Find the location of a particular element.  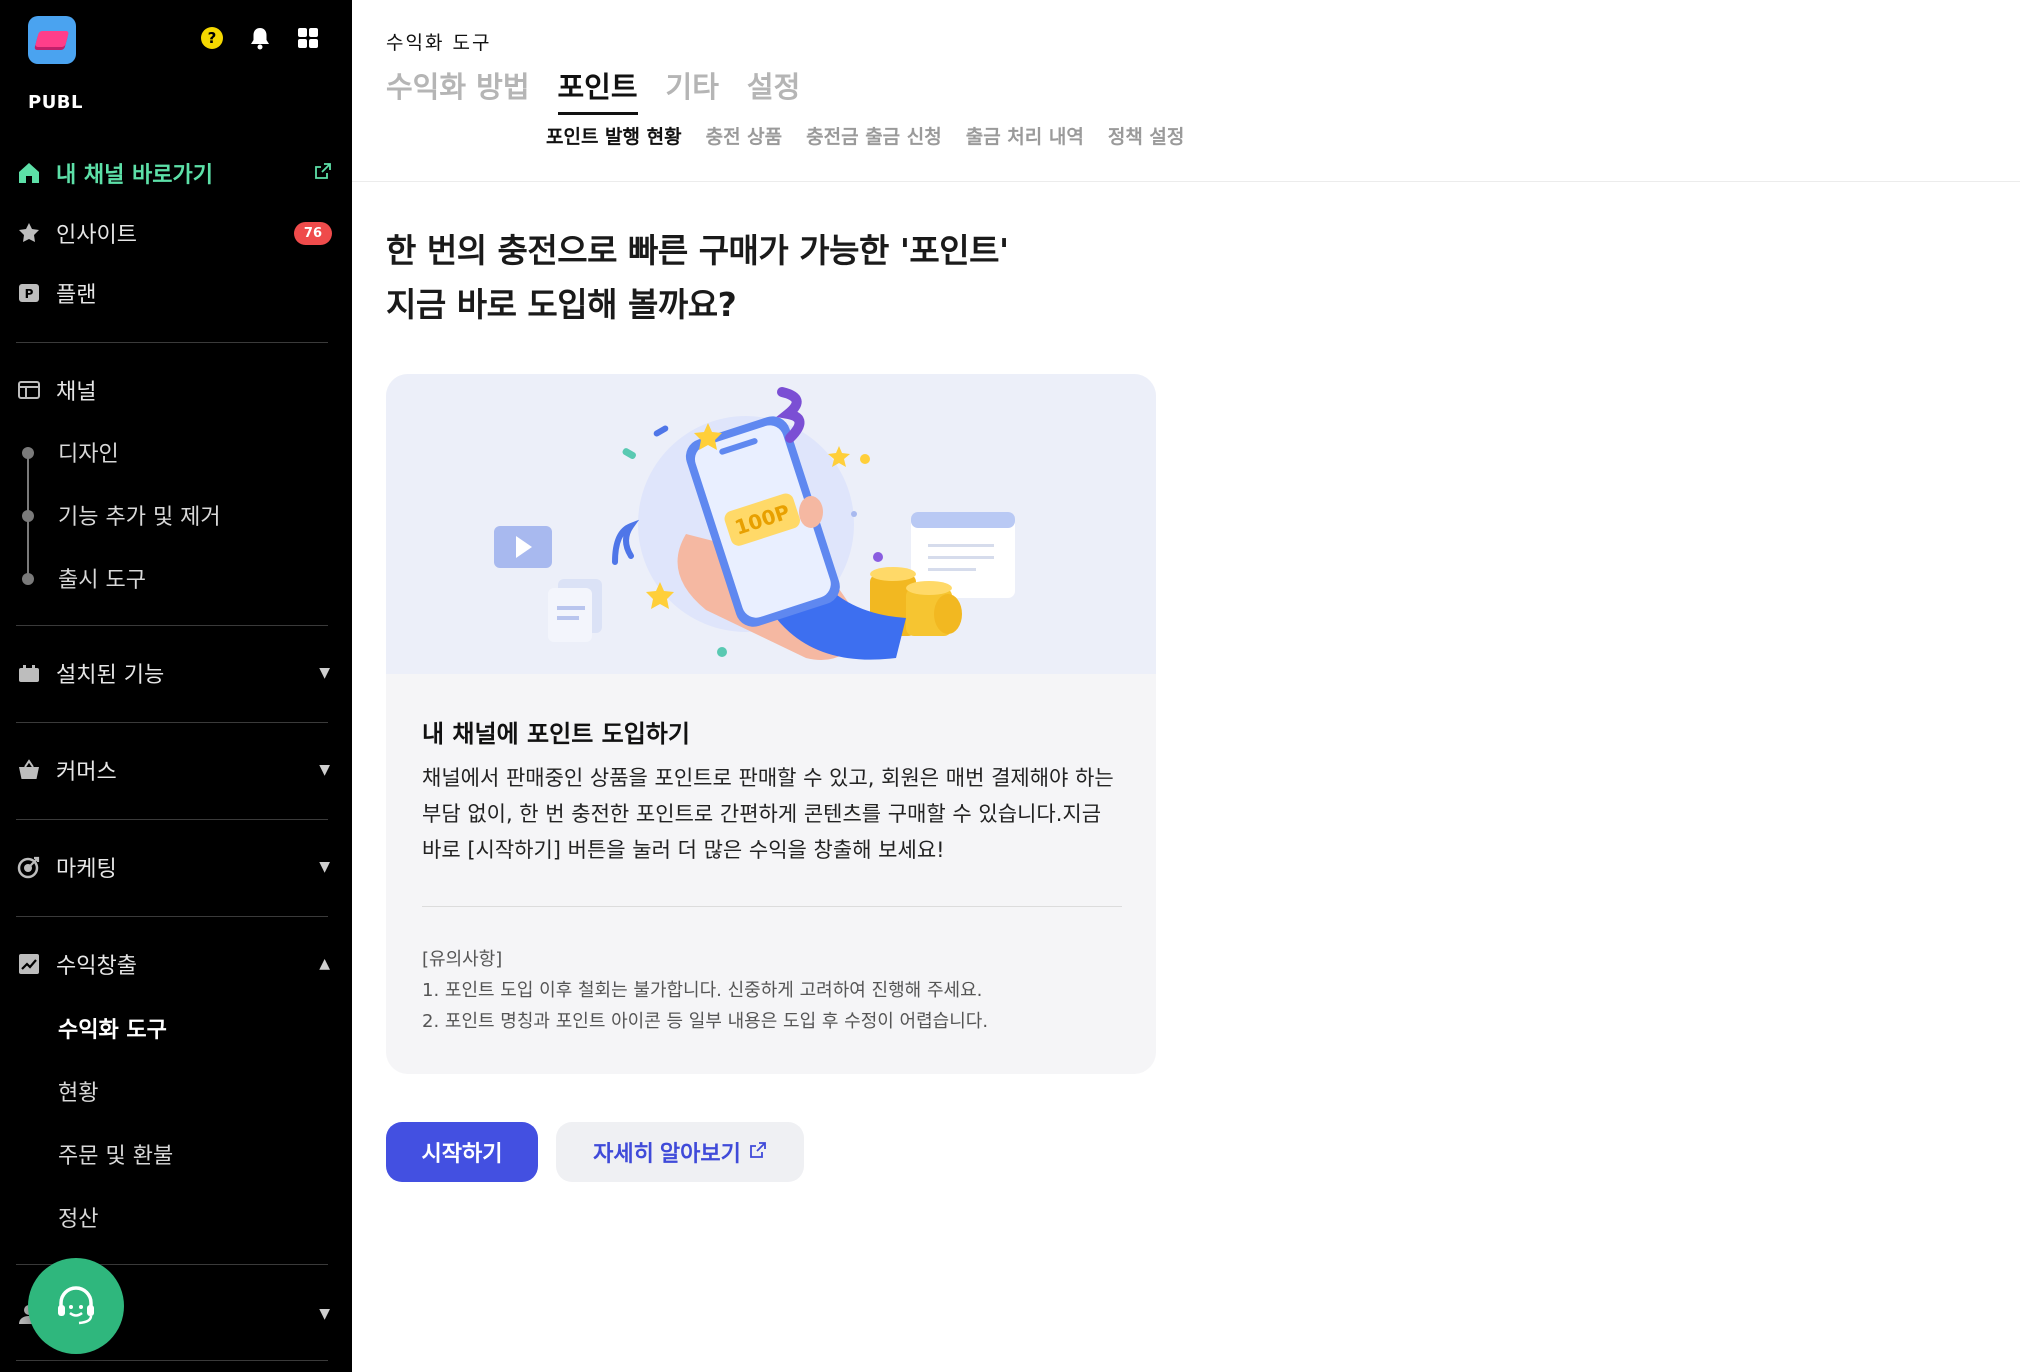

nav-label: 마케팅 is located at coordinates (86, 869).